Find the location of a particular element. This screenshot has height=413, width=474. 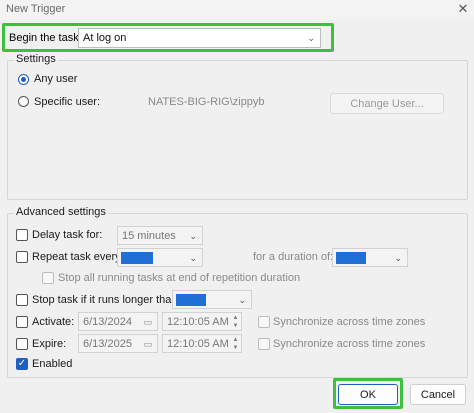

user-account-value: NATES-BIG-RIG\zippyb is located at coordinates (206, 102).